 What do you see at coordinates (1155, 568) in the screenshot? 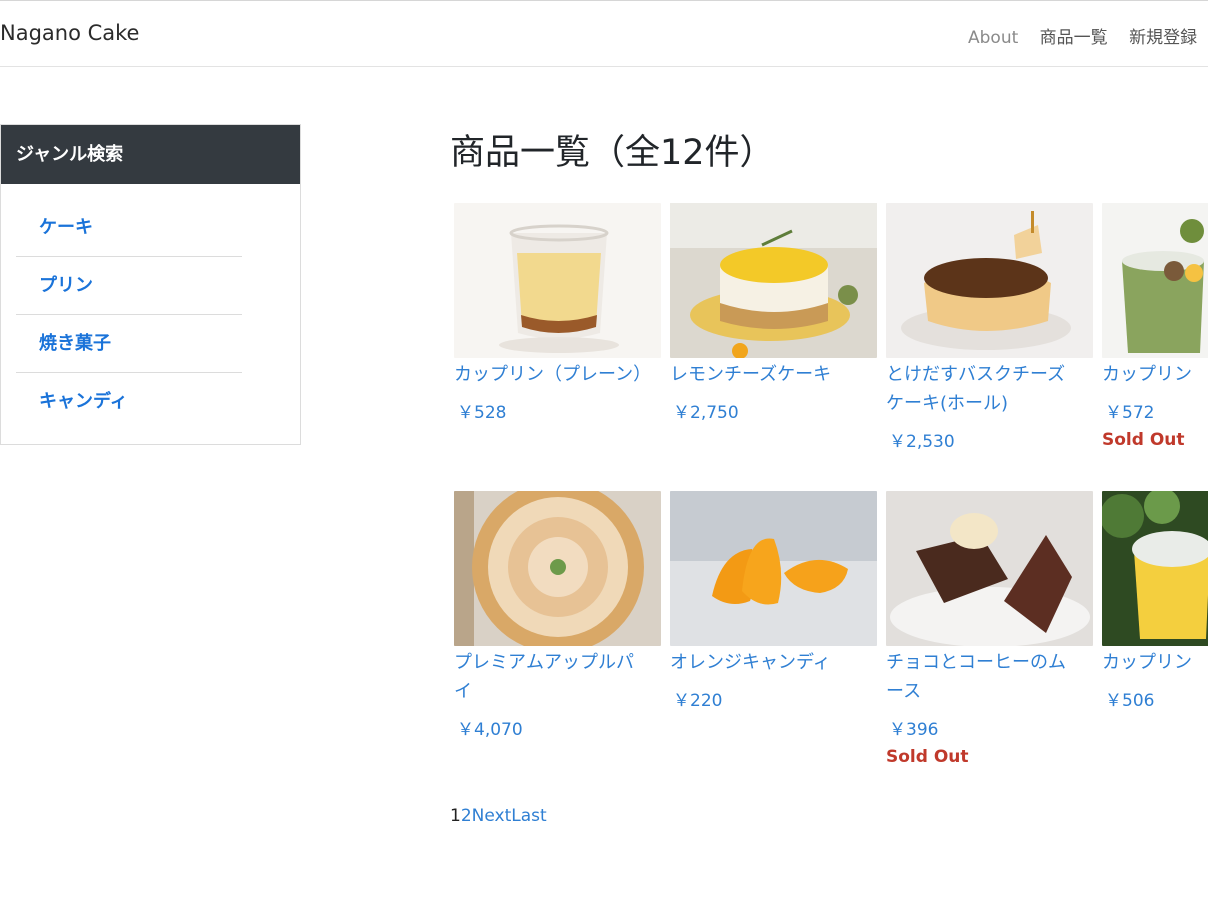
I see `product-image-pudding-cup` at bounding box center [1155, 568].